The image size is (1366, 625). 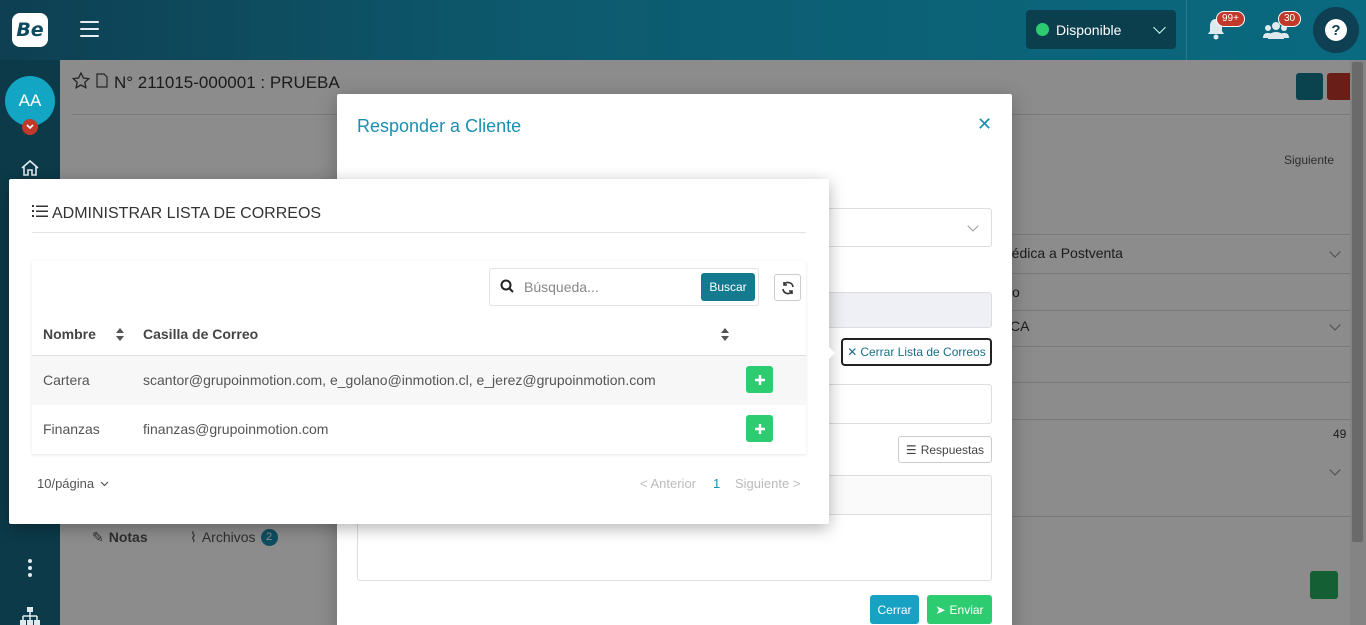 I want to click on users-badge: 30, so click(x=1290, y=19).